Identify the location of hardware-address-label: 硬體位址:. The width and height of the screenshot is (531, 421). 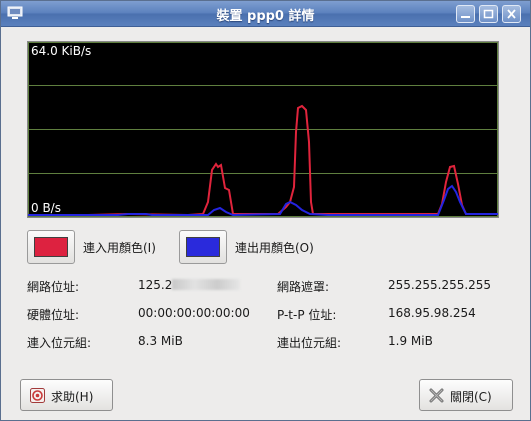
(53, 315).